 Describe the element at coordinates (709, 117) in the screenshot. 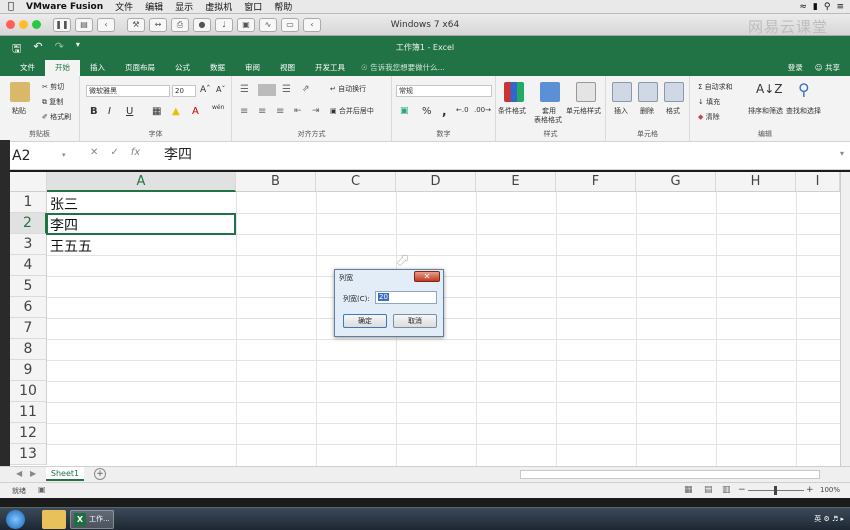

I see `clear-button: ◆ 清除` at that location.